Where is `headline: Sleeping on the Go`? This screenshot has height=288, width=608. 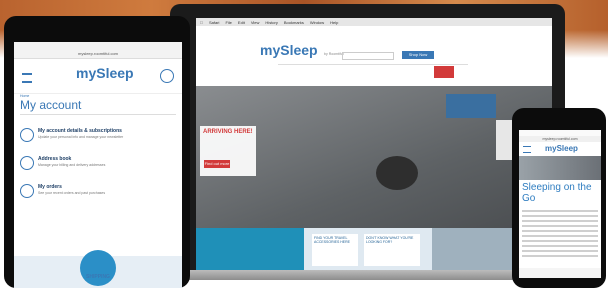 headline: Sleeping on the Go is located at coordinates (557, 193).